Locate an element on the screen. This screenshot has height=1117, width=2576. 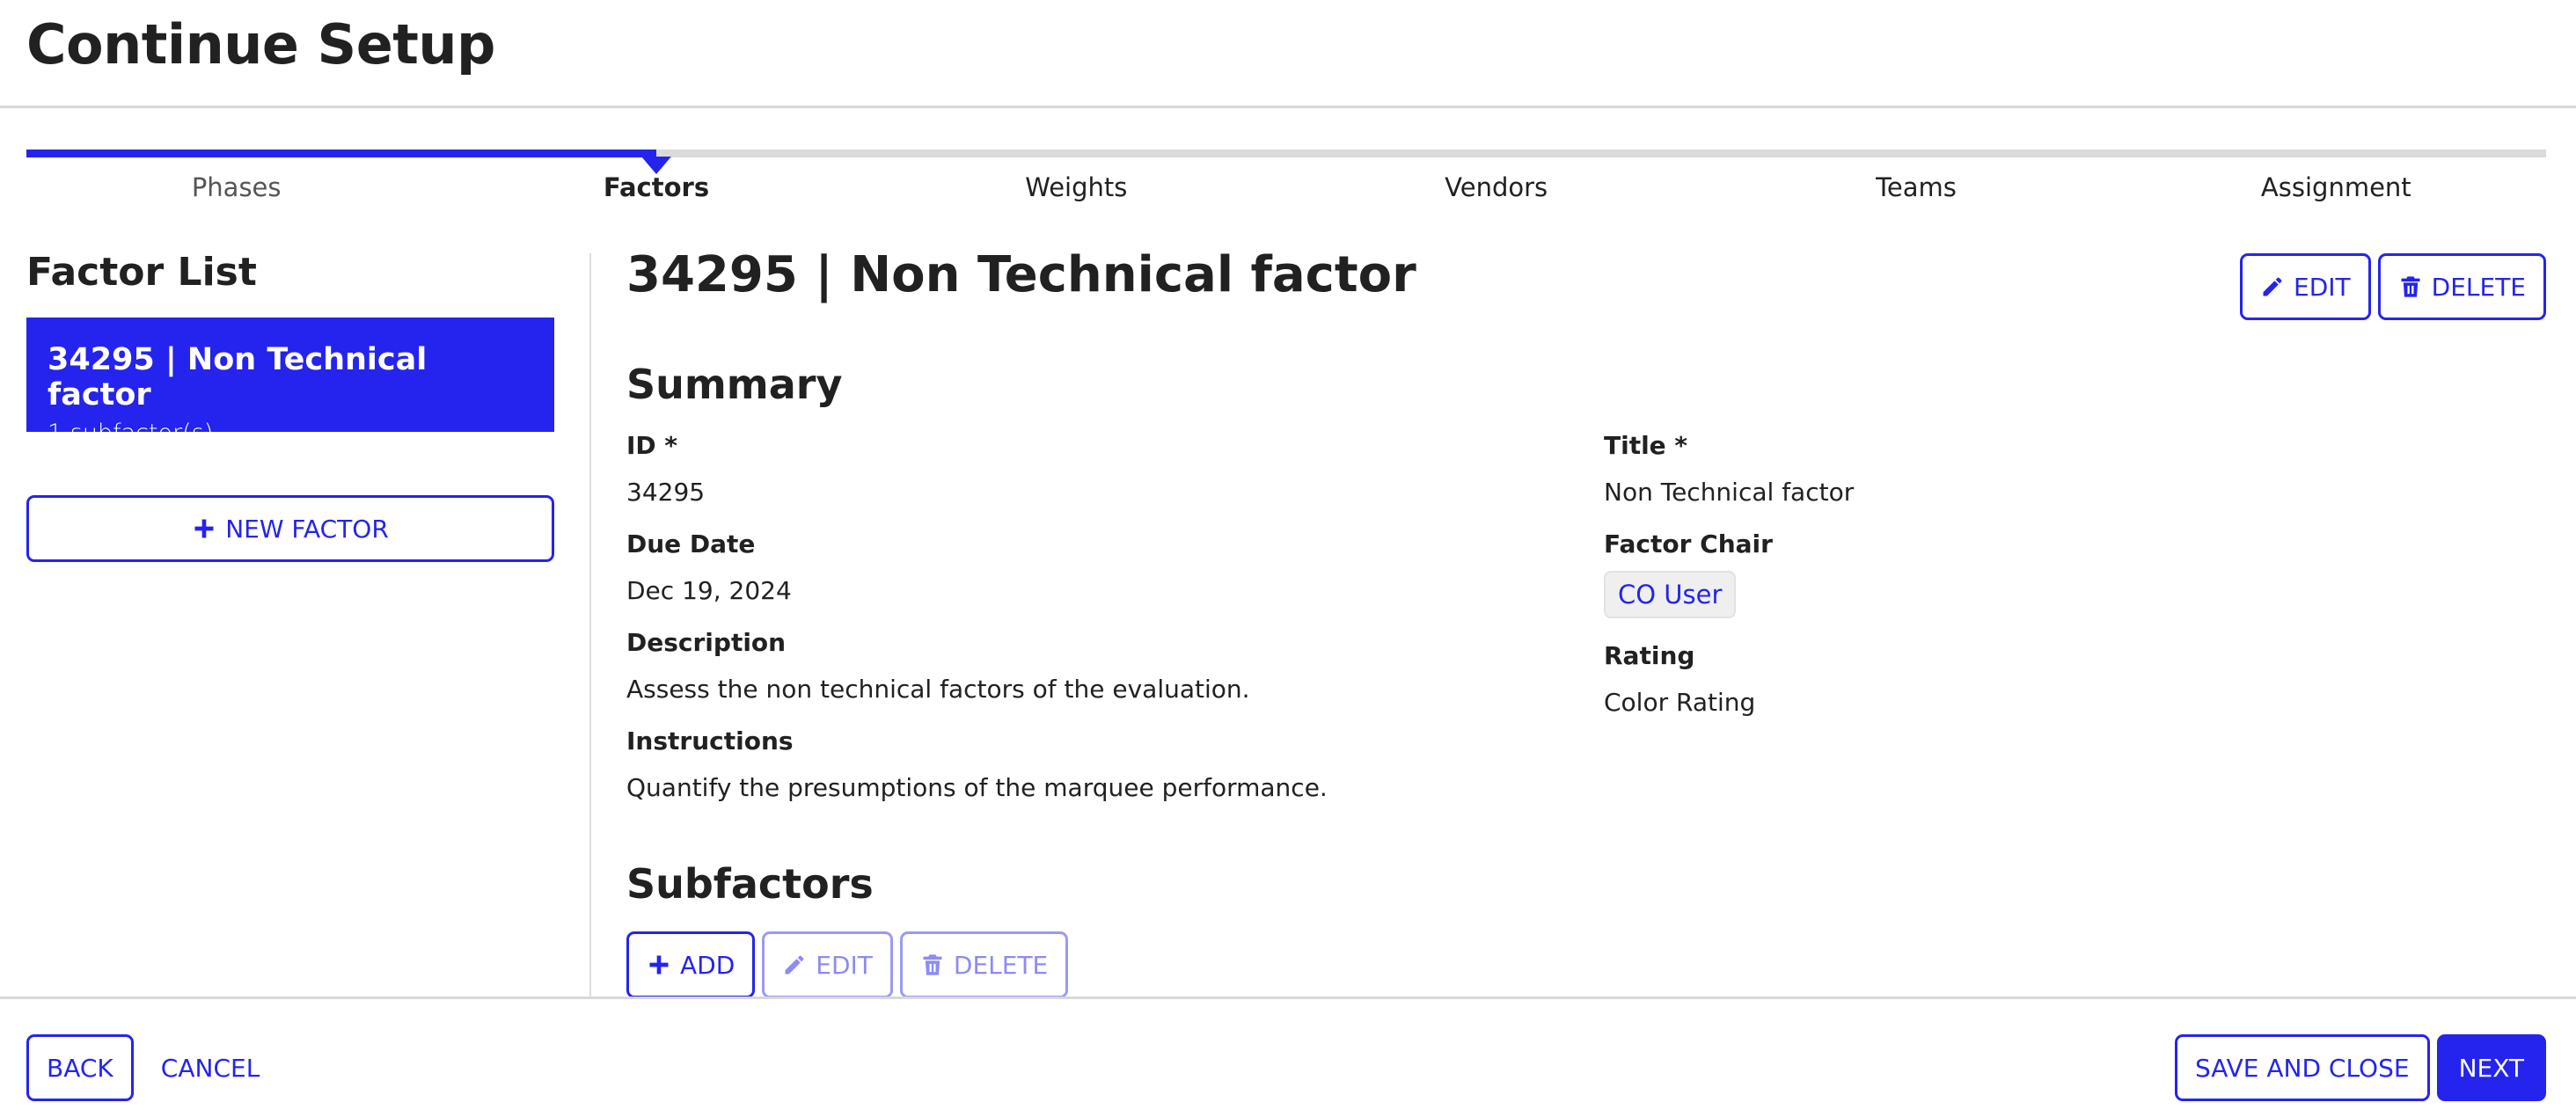
subfactor-actions: ADD EDIT DELETE is located at coordinates (847, 964).